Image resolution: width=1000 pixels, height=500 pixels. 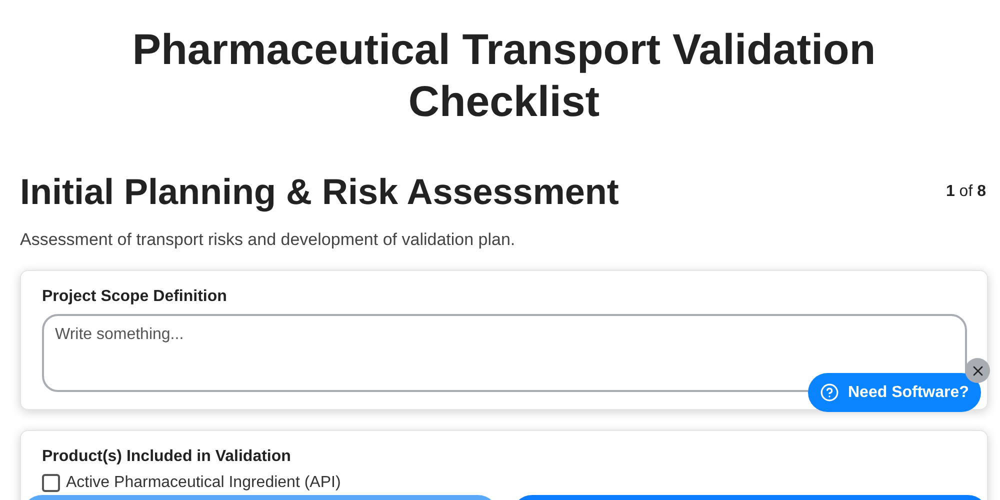 What do you see at coordinates (319, 192) in the screenshot?
I see `section-title: Initial Planning & Risk Assessment` at bounding box center [319, 192].